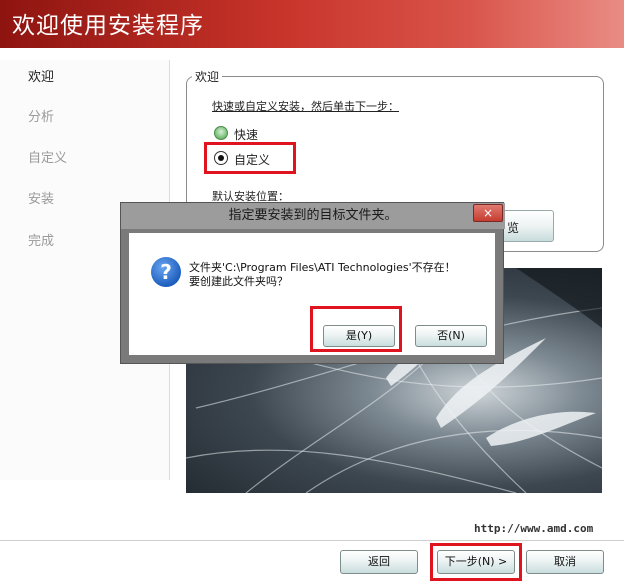  What do you see at coordinates (207, 76) in the screenshot?
I see `groupbox-legend: 欢迎` at bounding box center [207, 76].